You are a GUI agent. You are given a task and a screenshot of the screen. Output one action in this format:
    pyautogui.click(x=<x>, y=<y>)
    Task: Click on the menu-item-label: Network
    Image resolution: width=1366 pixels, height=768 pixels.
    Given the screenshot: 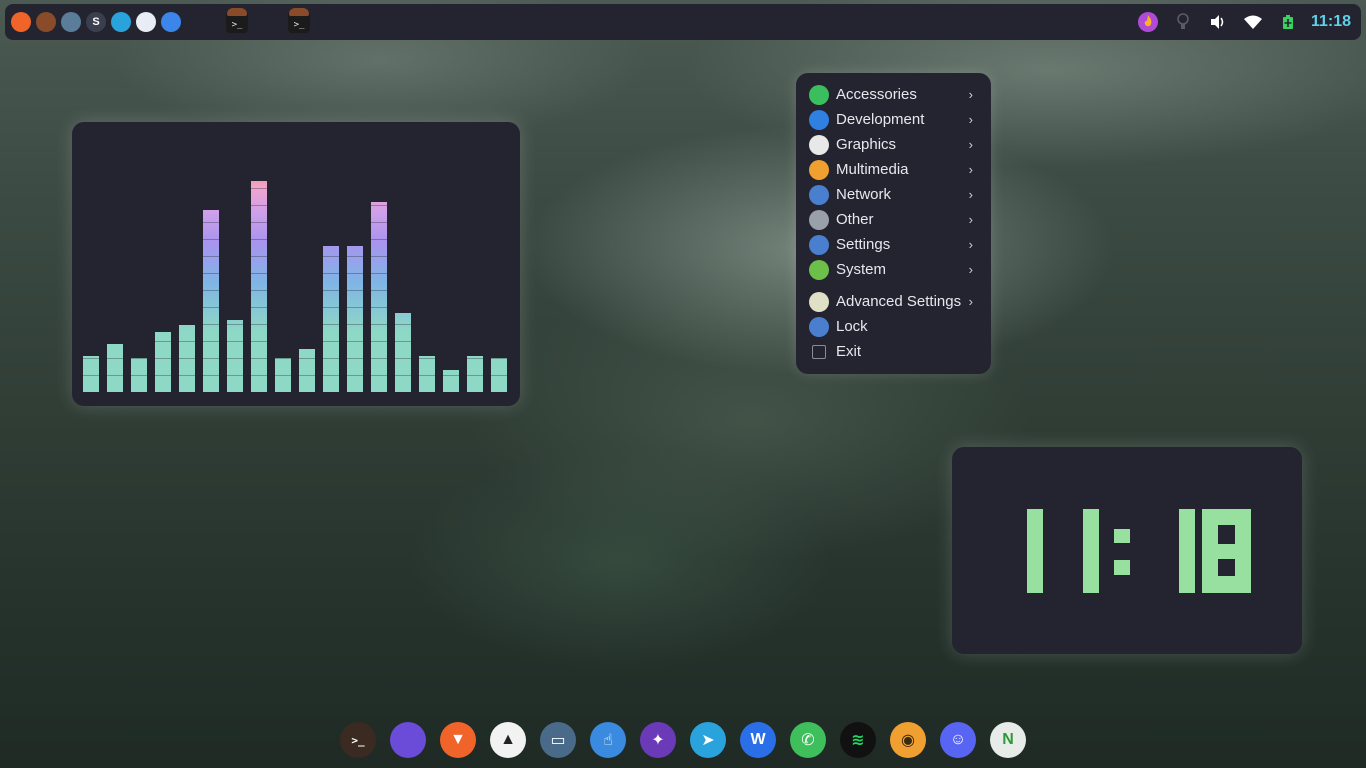 What is the action you would take?
    pyautogui.click(x=864, y=194)
    